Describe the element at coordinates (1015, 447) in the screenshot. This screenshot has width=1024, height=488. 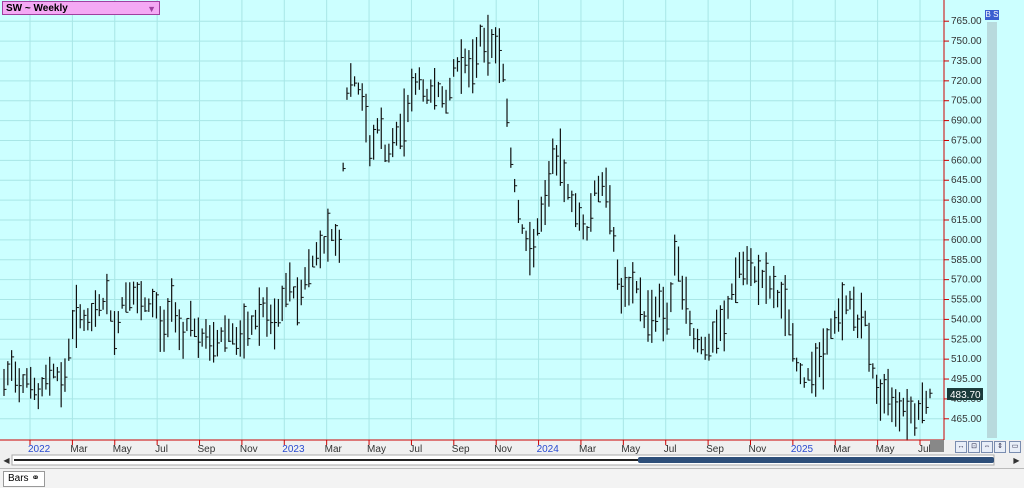
I see `settings-icon: ▭` at that location.